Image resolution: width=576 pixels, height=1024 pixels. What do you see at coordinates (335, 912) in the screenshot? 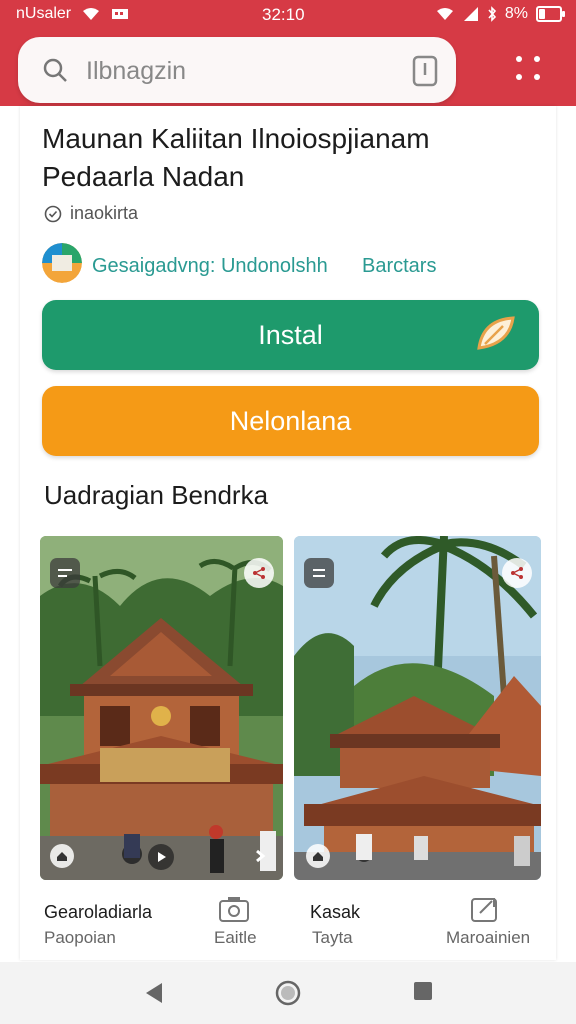
I see `screenshot-caption-title: Kasak` at bounding box center [335, 912].